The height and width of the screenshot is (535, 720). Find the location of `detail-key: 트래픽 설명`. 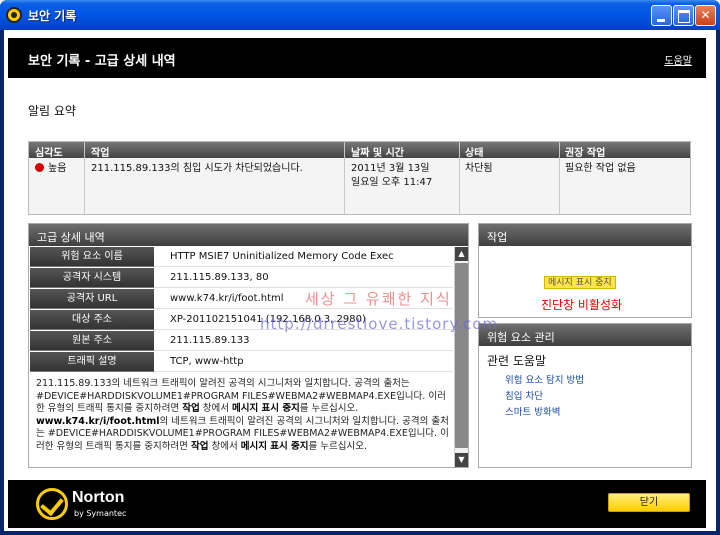

detail-key: 트래픽 설명 is located at coordinates (92, 362).